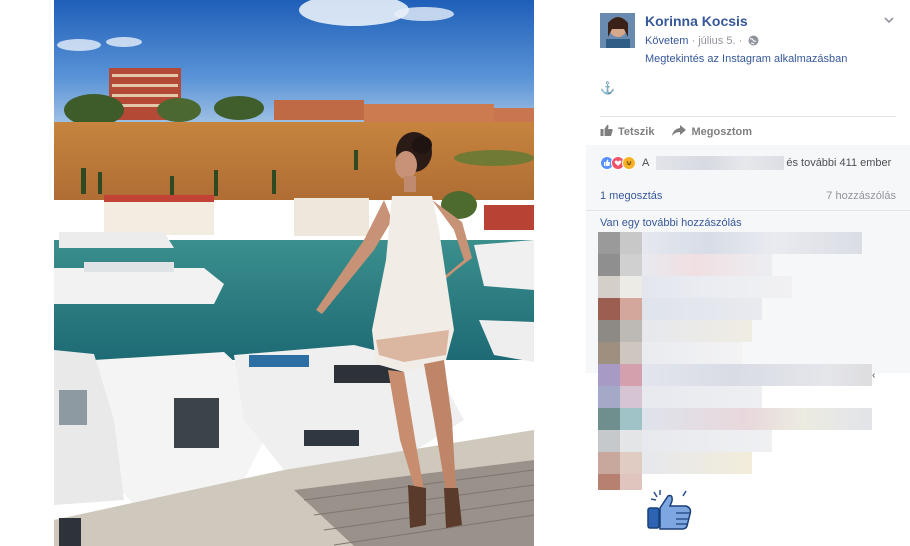 The width and height of the screenshot is (910, 546). What do you see at coordinates (748, 210) in the screenshot?
I see `divider-comments` at bounding box center [748, 210].